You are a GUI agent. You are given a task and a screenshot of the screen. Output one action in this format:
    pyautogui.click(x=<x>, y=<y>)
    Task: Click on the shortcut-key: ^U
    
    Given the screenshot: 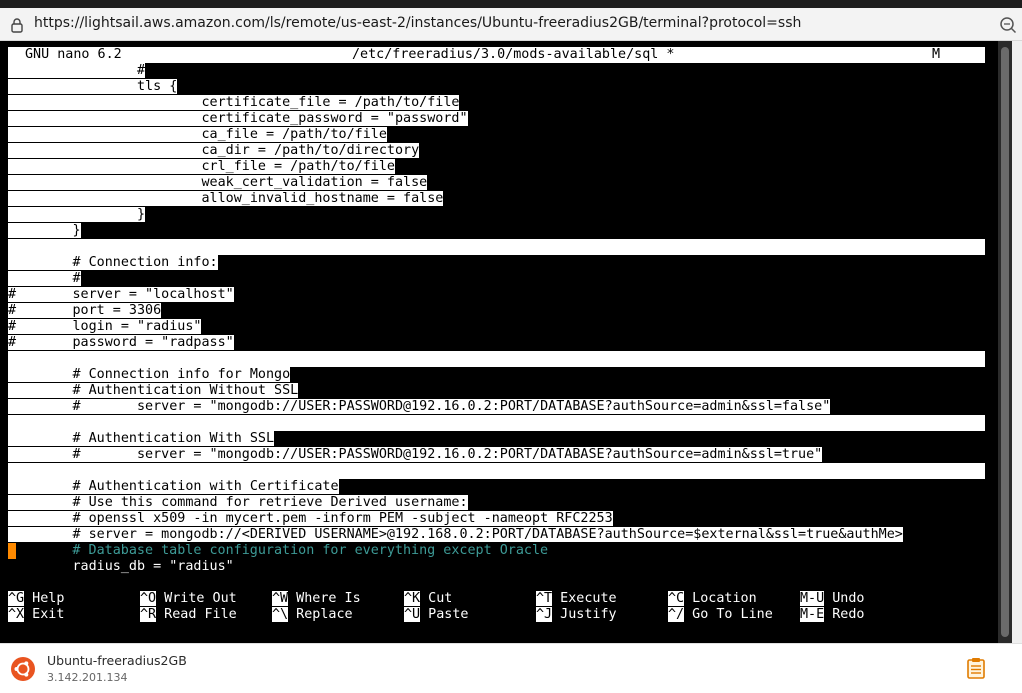 What is the action you would take?
    pyautogui.click(x=412, y=614)
    